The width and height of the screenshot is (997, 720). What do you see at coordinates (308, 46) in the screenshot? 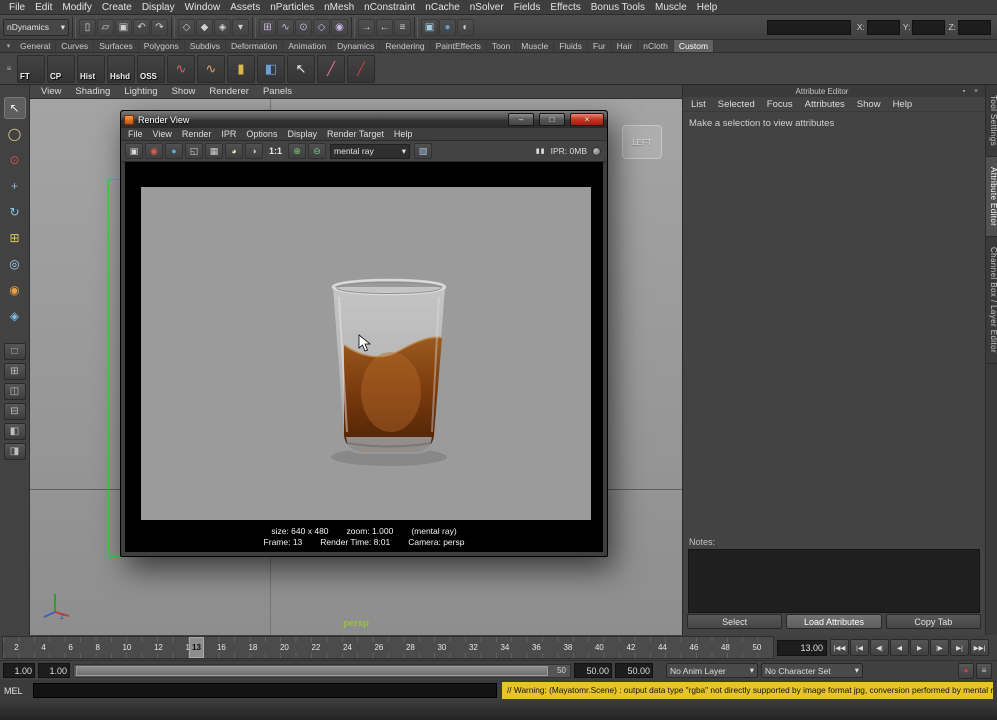
I see `shelf-tab: Animation` at bounding box center [308, 46].